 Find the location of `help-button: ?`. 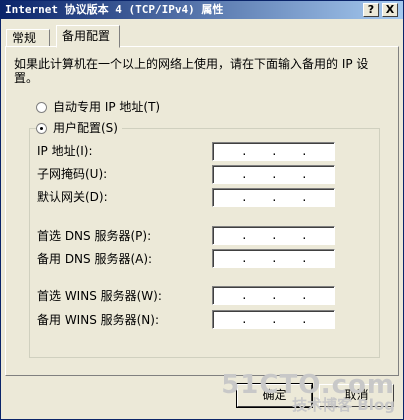

help-button: ? is located at coordinates (371, 10).